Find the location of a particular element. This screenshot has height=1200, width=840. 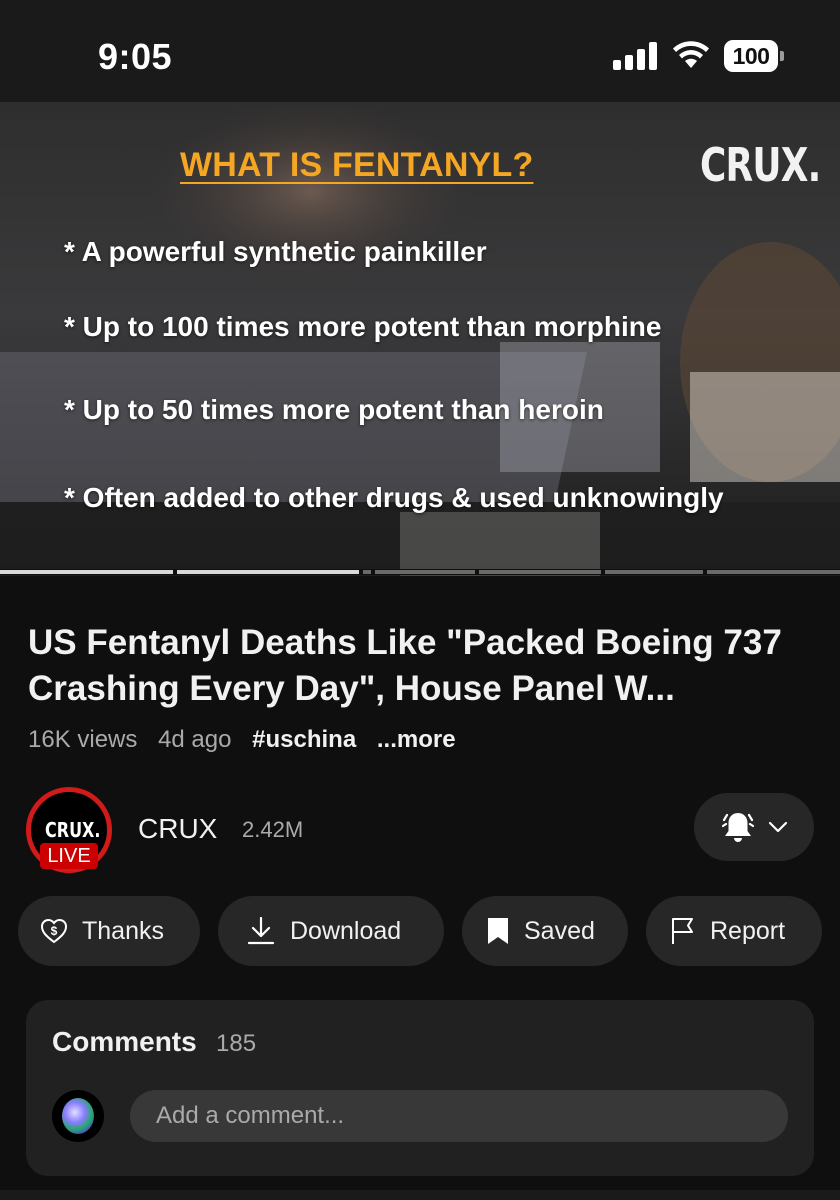

video-bullet-1: * A powerful synthetic painkiller is located at coordinates (275, 251).